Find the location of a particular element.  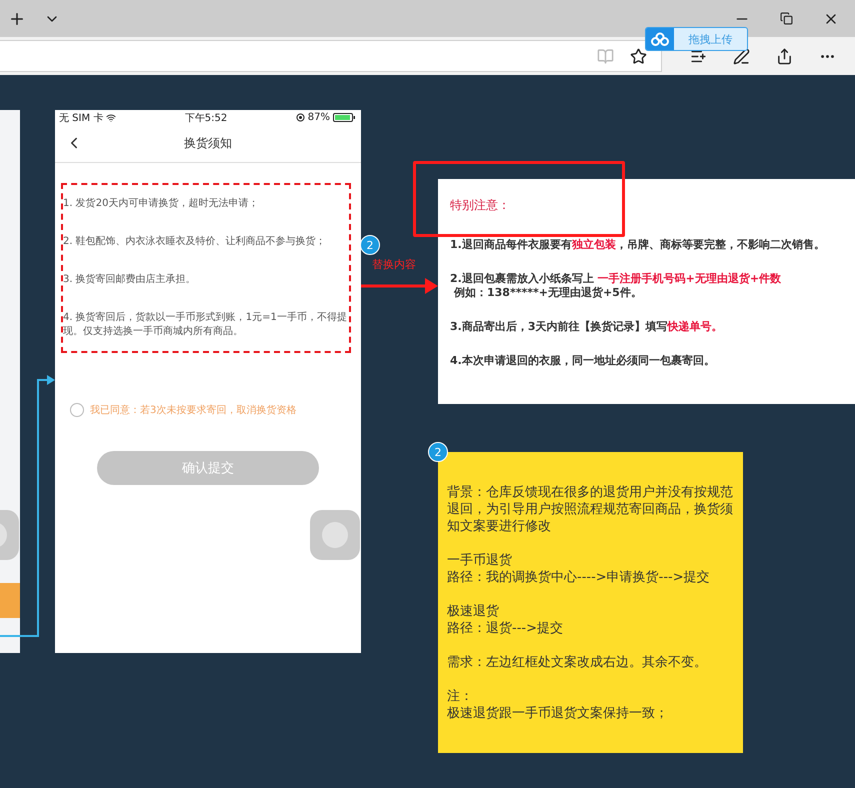

notice-item: 2.退回包裹需放入小纸条写上 一手注册手机号码+无理由退货+件数 is located at coordinates (616, 279).